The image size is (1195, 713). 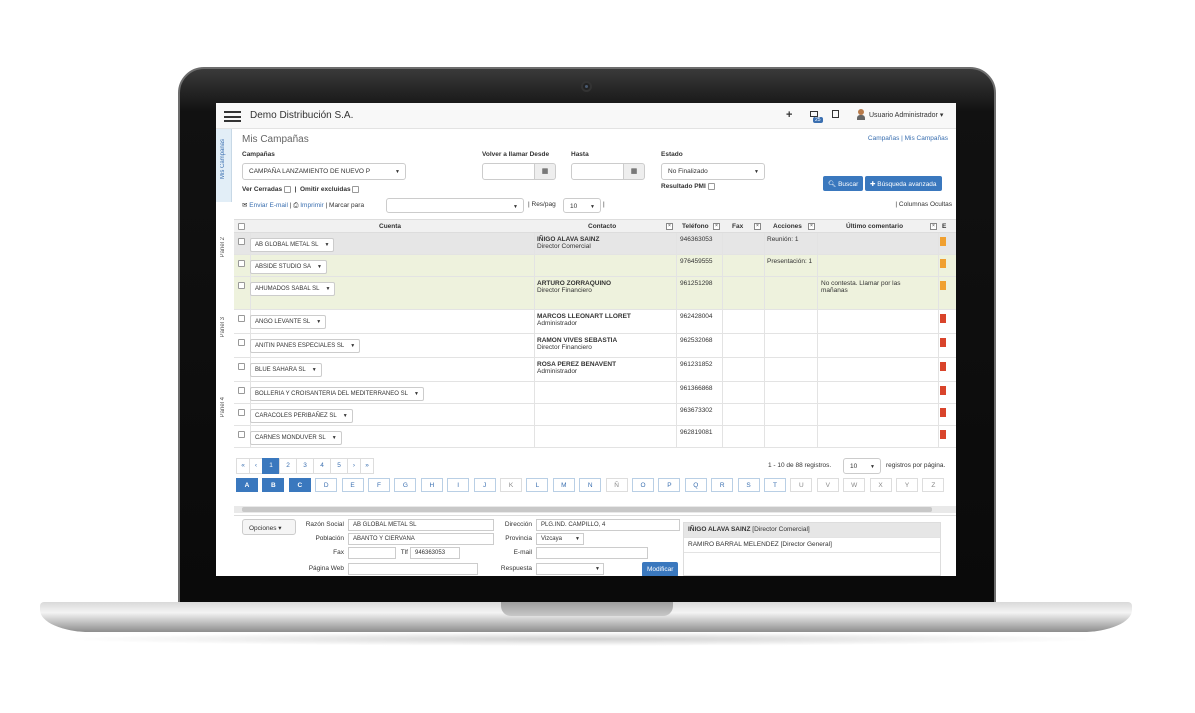 I want to click on letter-filter-11: K, so click(x=511, y=485).